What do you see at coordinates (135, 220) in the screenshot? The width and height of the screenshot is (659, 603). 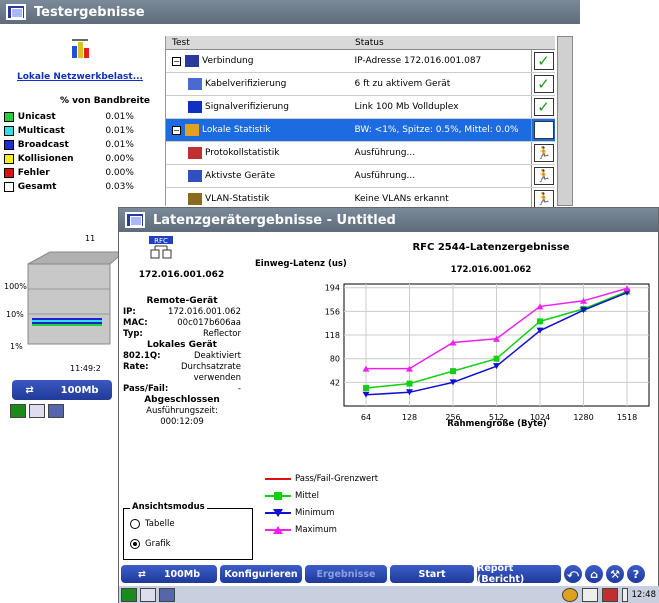 I see `window-icon` at bounding box center [135, 220].